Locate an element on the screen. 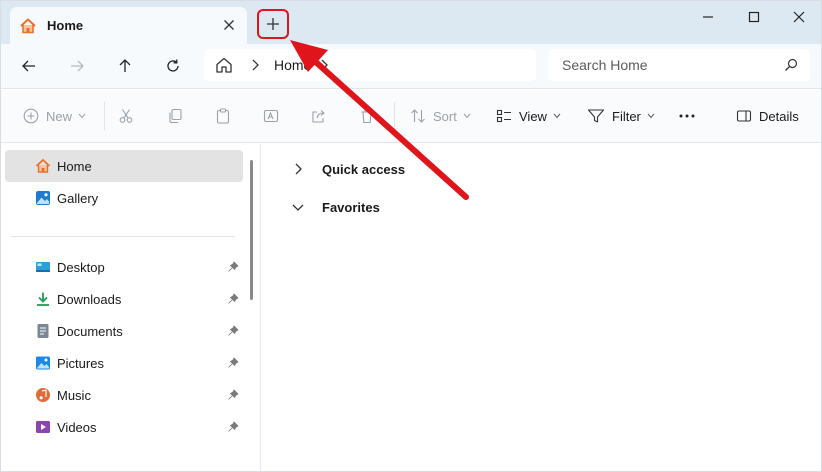 The width and height of the screenshot is (822, 472). rename-button is located at coordinates (271, 116).